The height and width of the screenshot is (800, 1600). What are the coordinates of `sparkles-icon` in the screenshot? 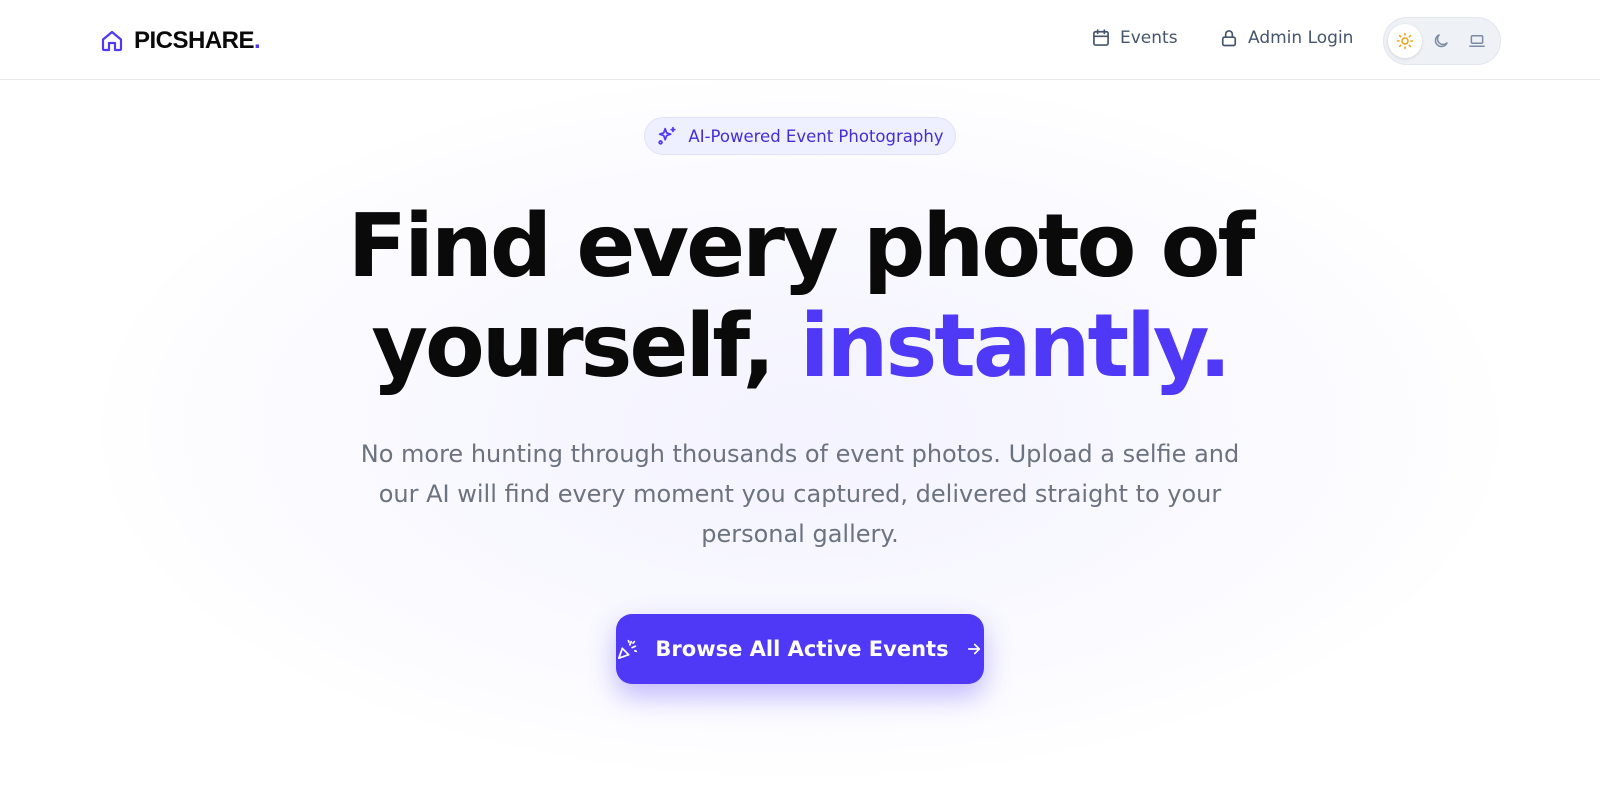 It's located at (667, 136).